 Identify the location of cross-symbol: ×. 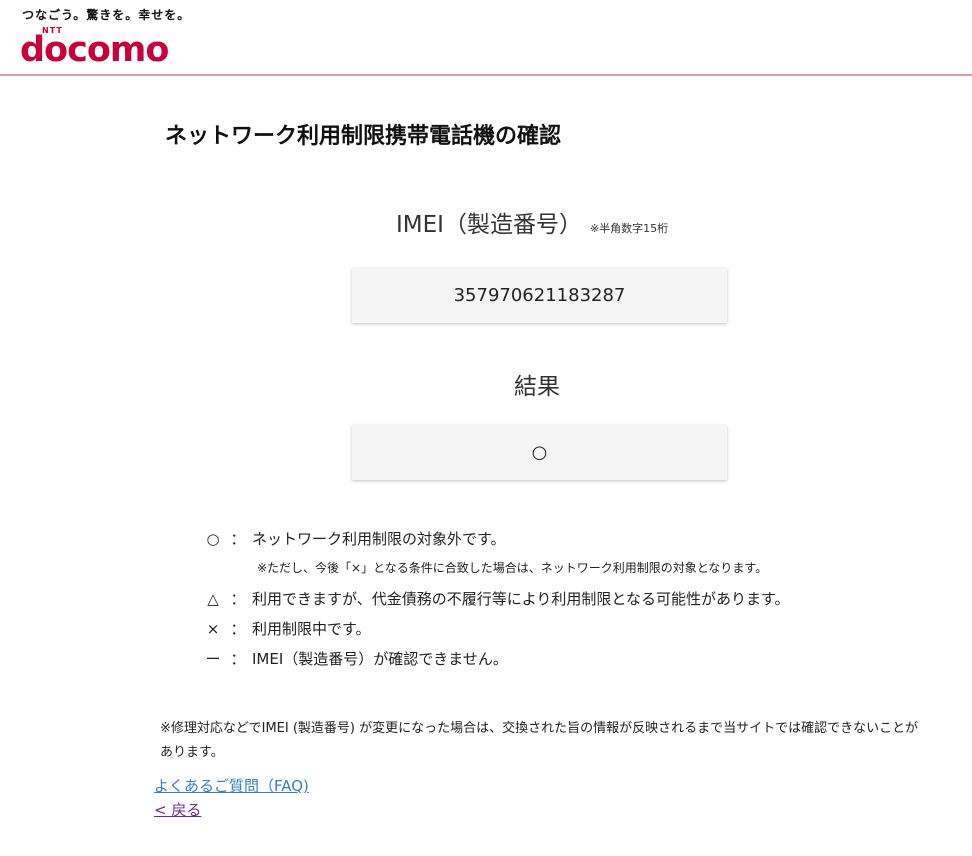
(213, 629).